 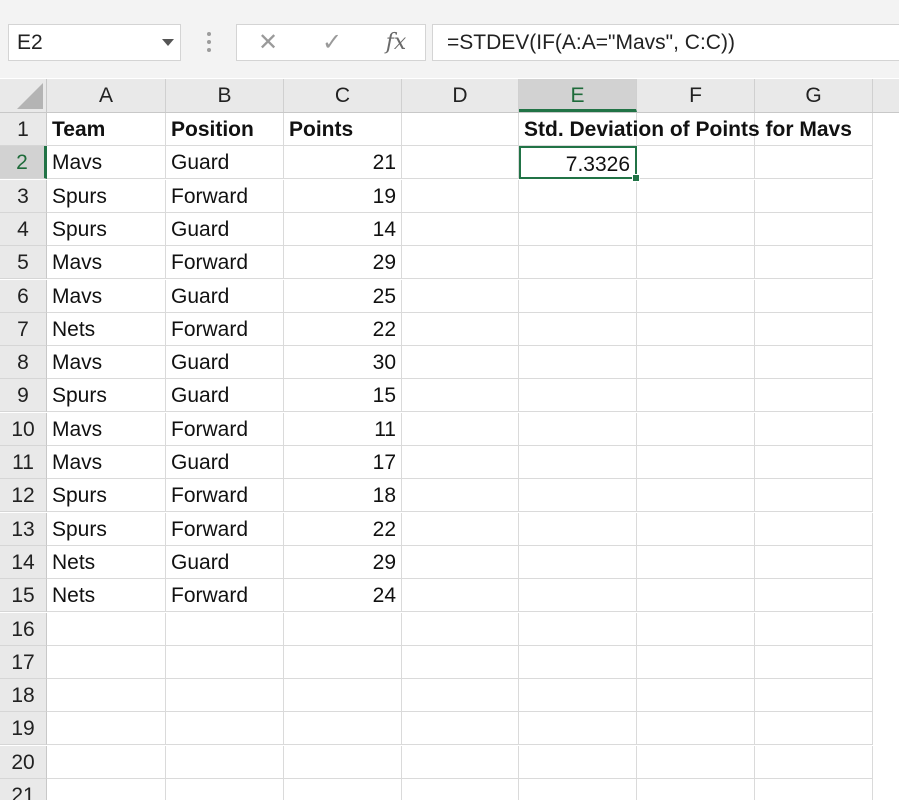 What do you see at coordinates (460, 196) in the screenshot?
I see `cell-d3` at bounding box center [460, 196].